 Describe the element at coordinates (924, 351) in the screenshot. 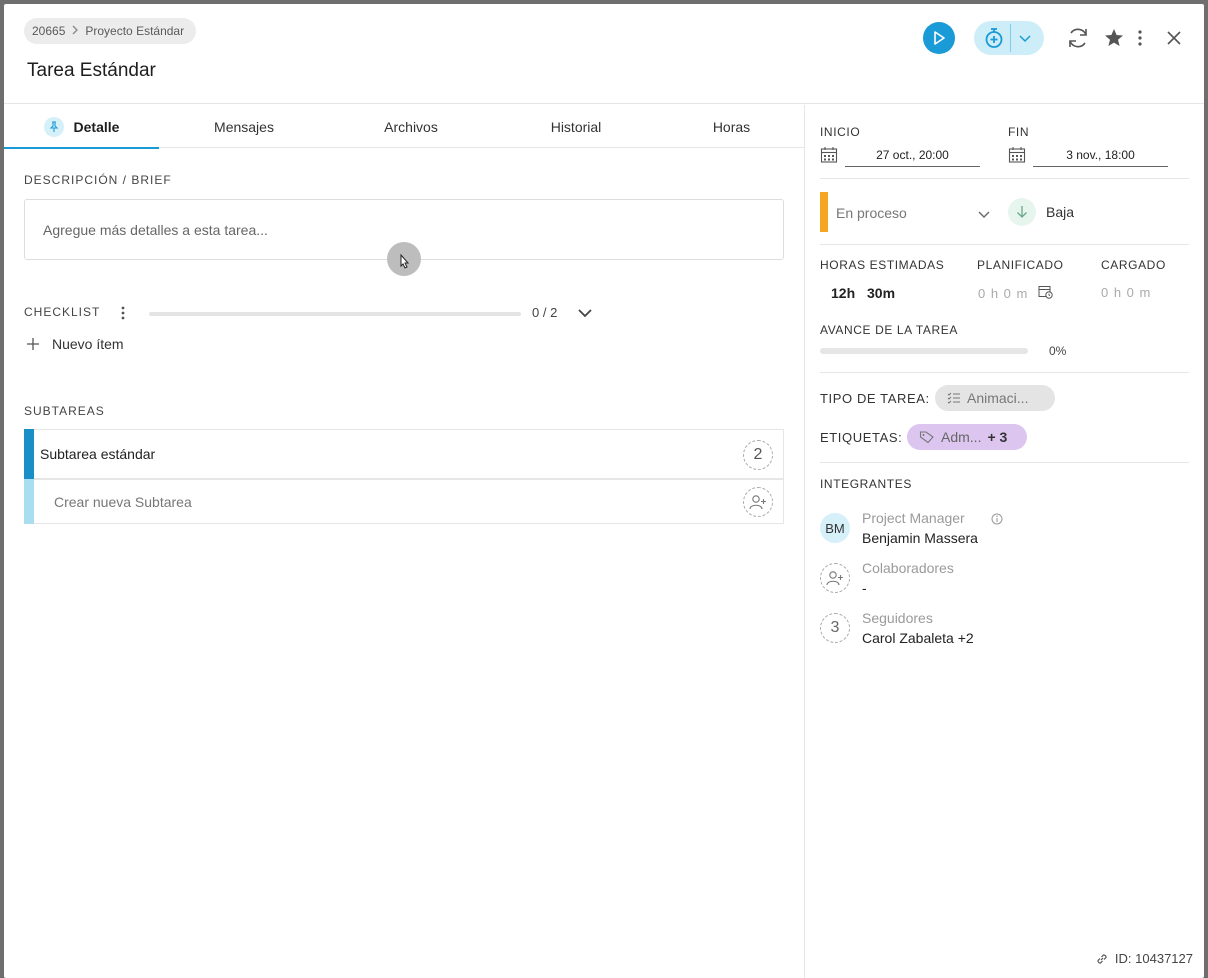

I see `task-progress-bar` at that location.